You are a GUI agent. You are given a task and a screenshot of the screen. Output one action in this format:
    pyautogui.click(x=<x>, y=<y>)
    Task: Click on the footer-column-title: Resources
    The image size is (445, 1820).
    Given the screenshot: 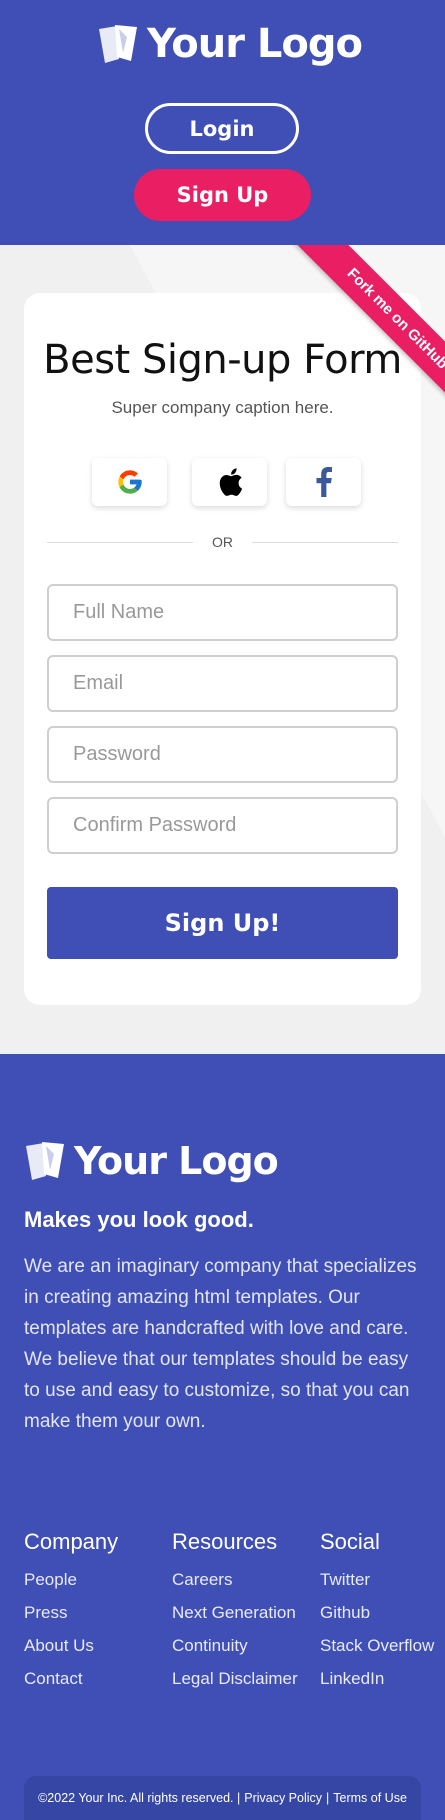 What is the action you would take?
    pyautogui.click(x=225, y=1541)
    